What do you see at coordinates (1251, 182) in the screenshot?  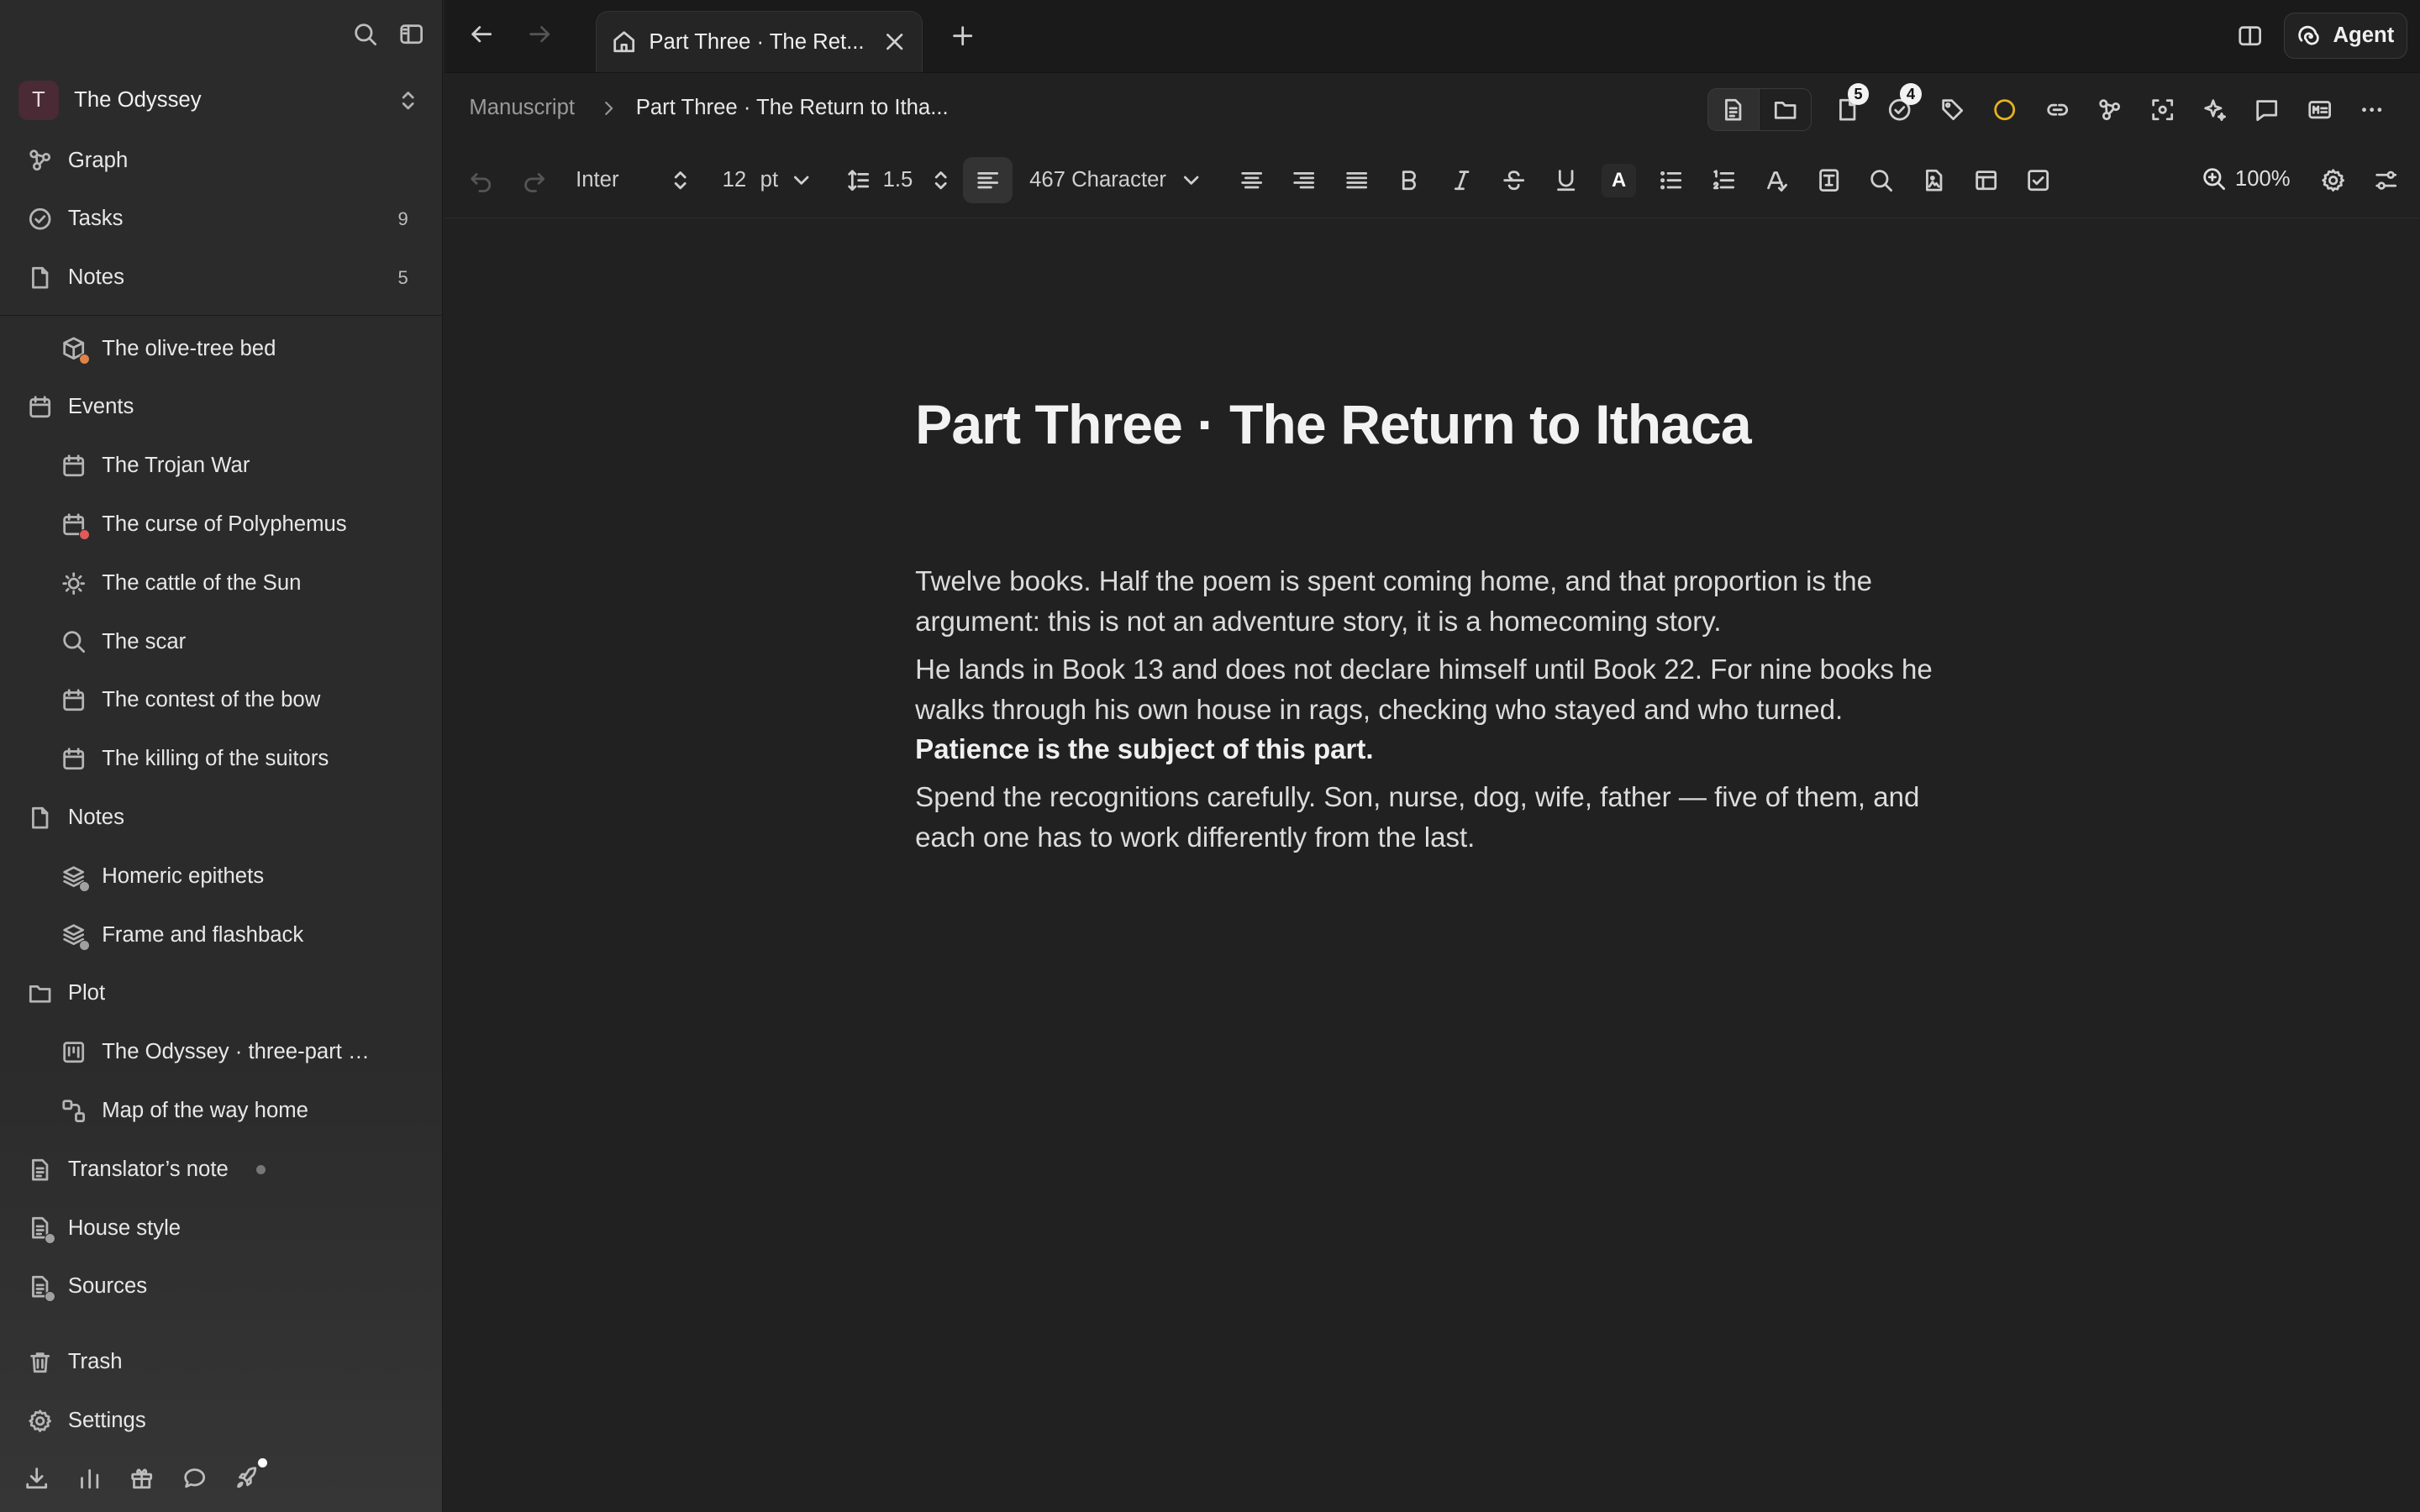 I see `align-center-icon` at bounding box center [1251, 182].